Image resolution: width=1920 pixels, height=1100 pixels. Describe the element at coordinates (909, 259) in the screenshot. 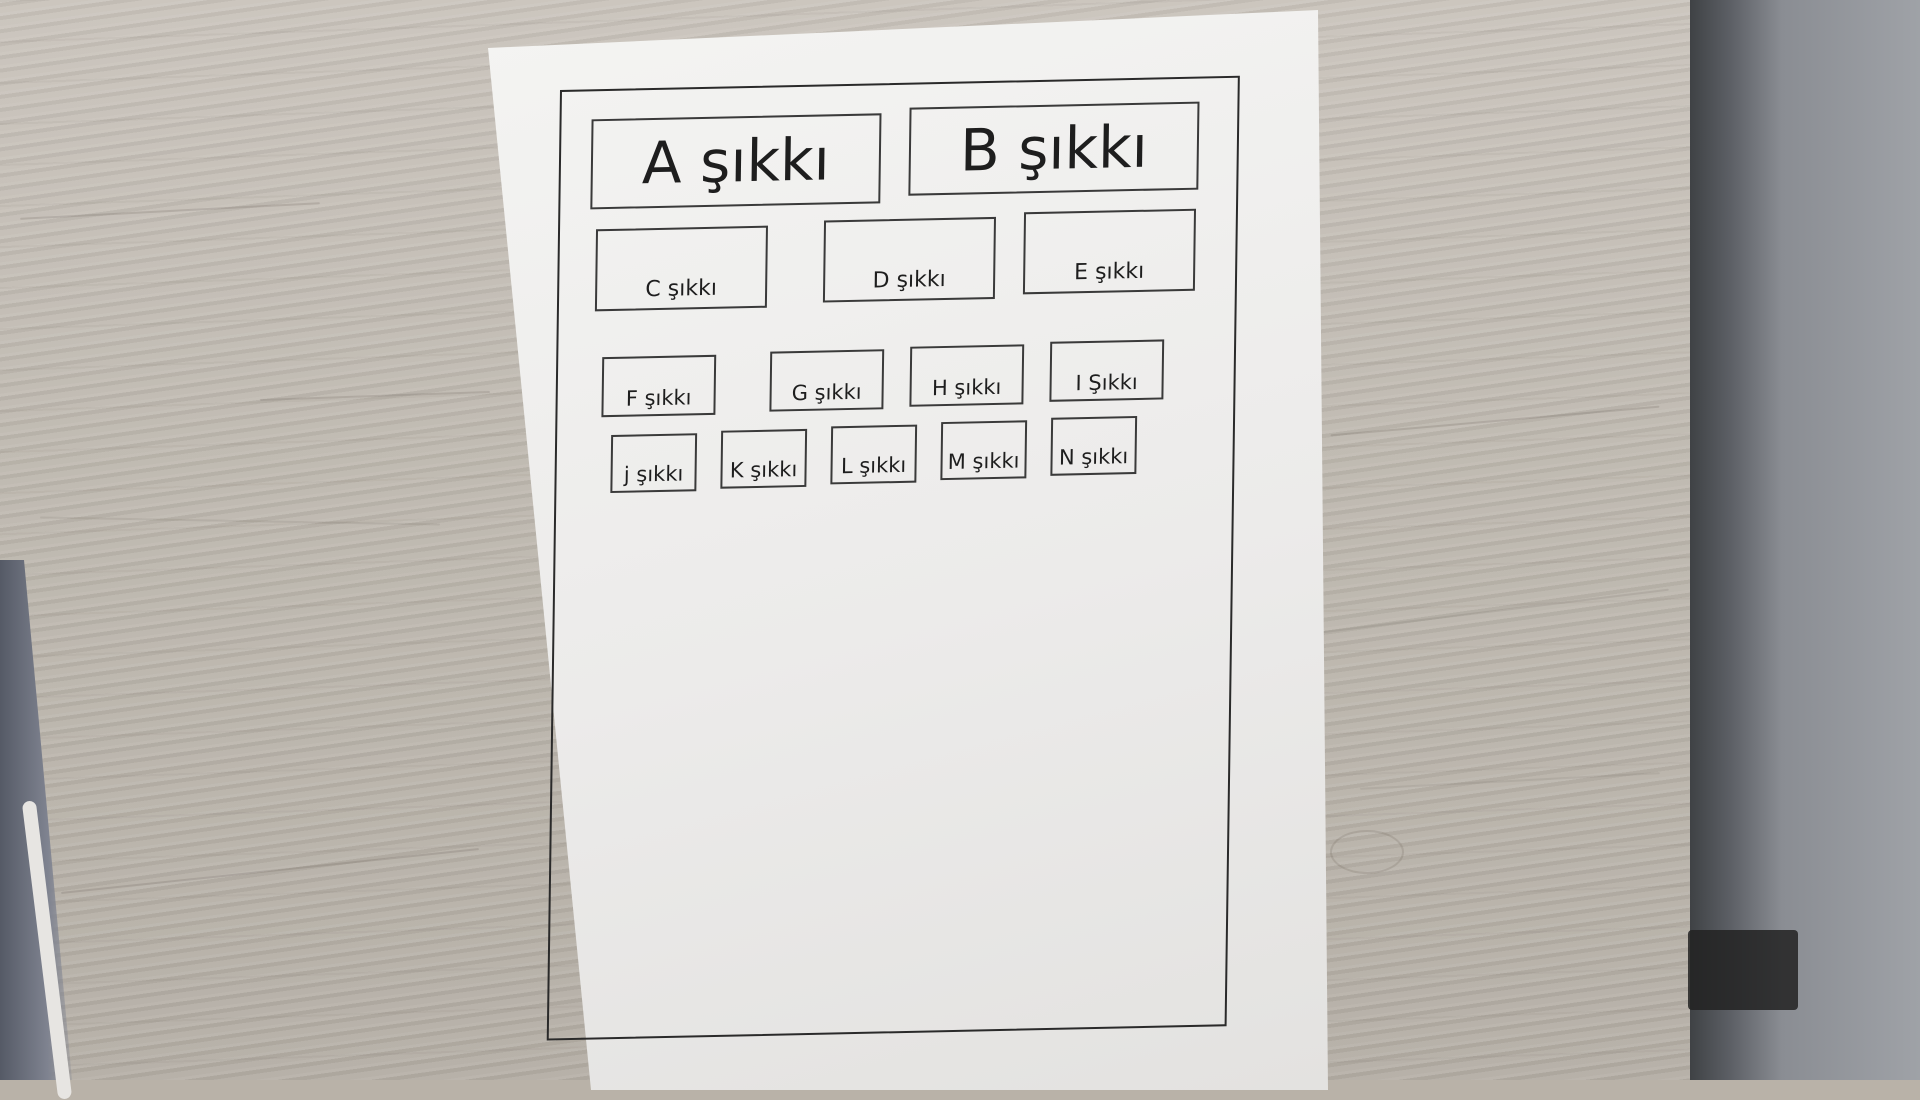

I see `option-d-box: D şıkkı` at that location.